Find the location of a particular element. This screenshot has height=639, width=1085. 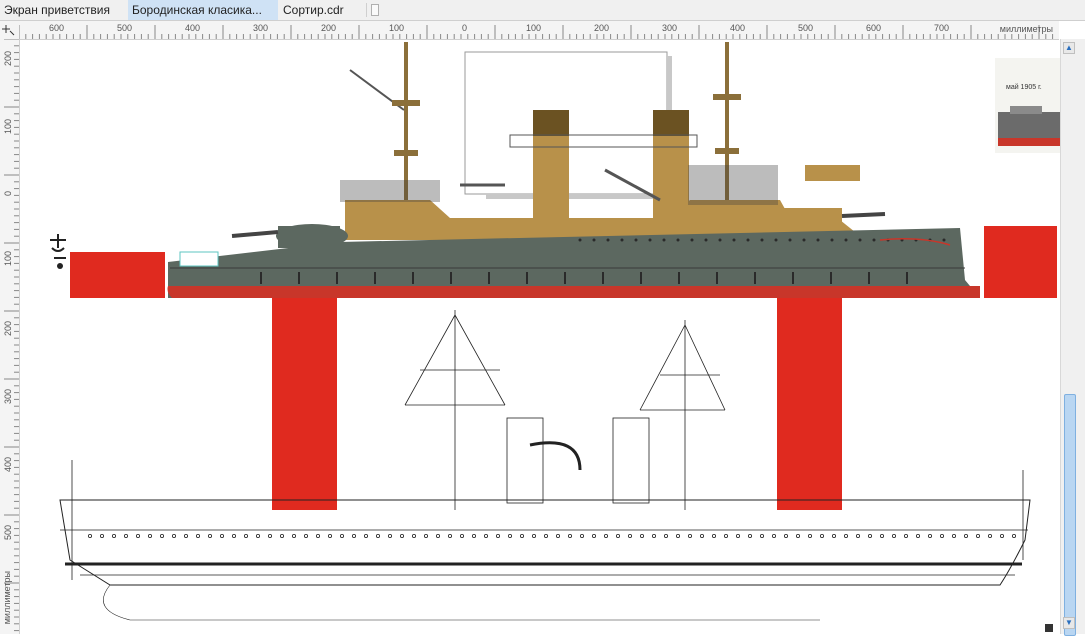

ruler-origin-icon is located at coordinates (8, 30).